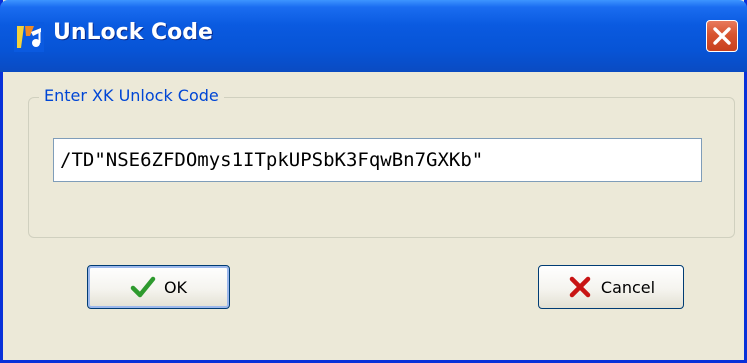 The image size is (747, 363). What do you see at coordinates (133, 32) in the screenshot?
I see `window-title: UnLock Code` at bounding box center [133, 32].